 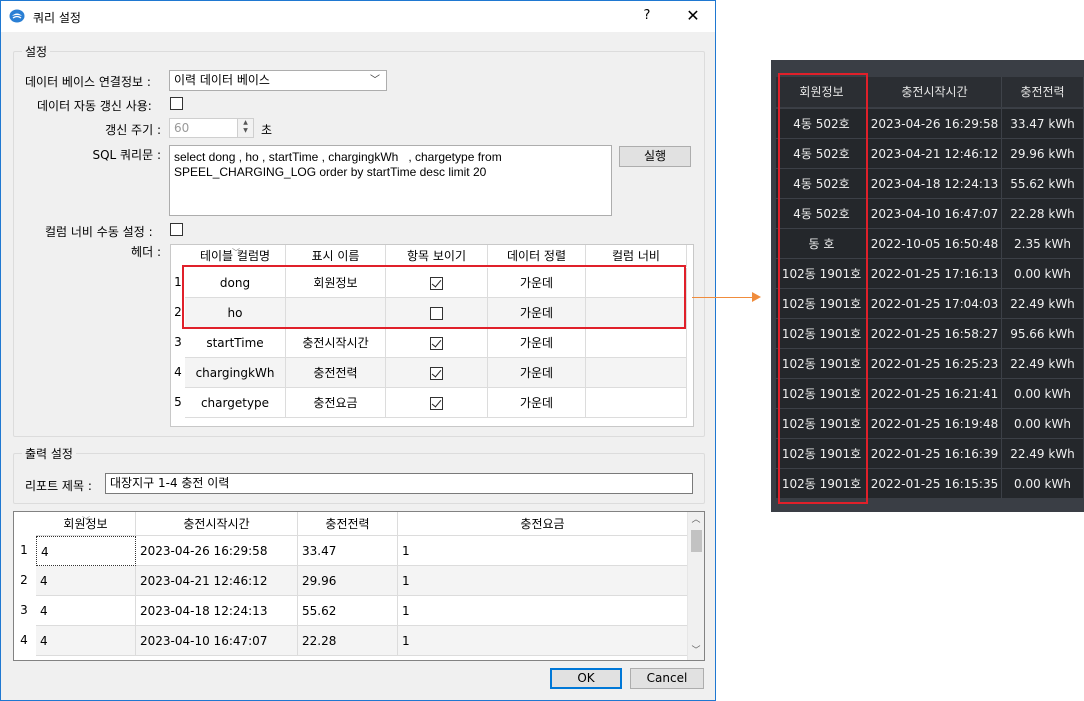 I want to click on result-cell: 2023-04-18 12:24:13, so click(x=217, y=611).